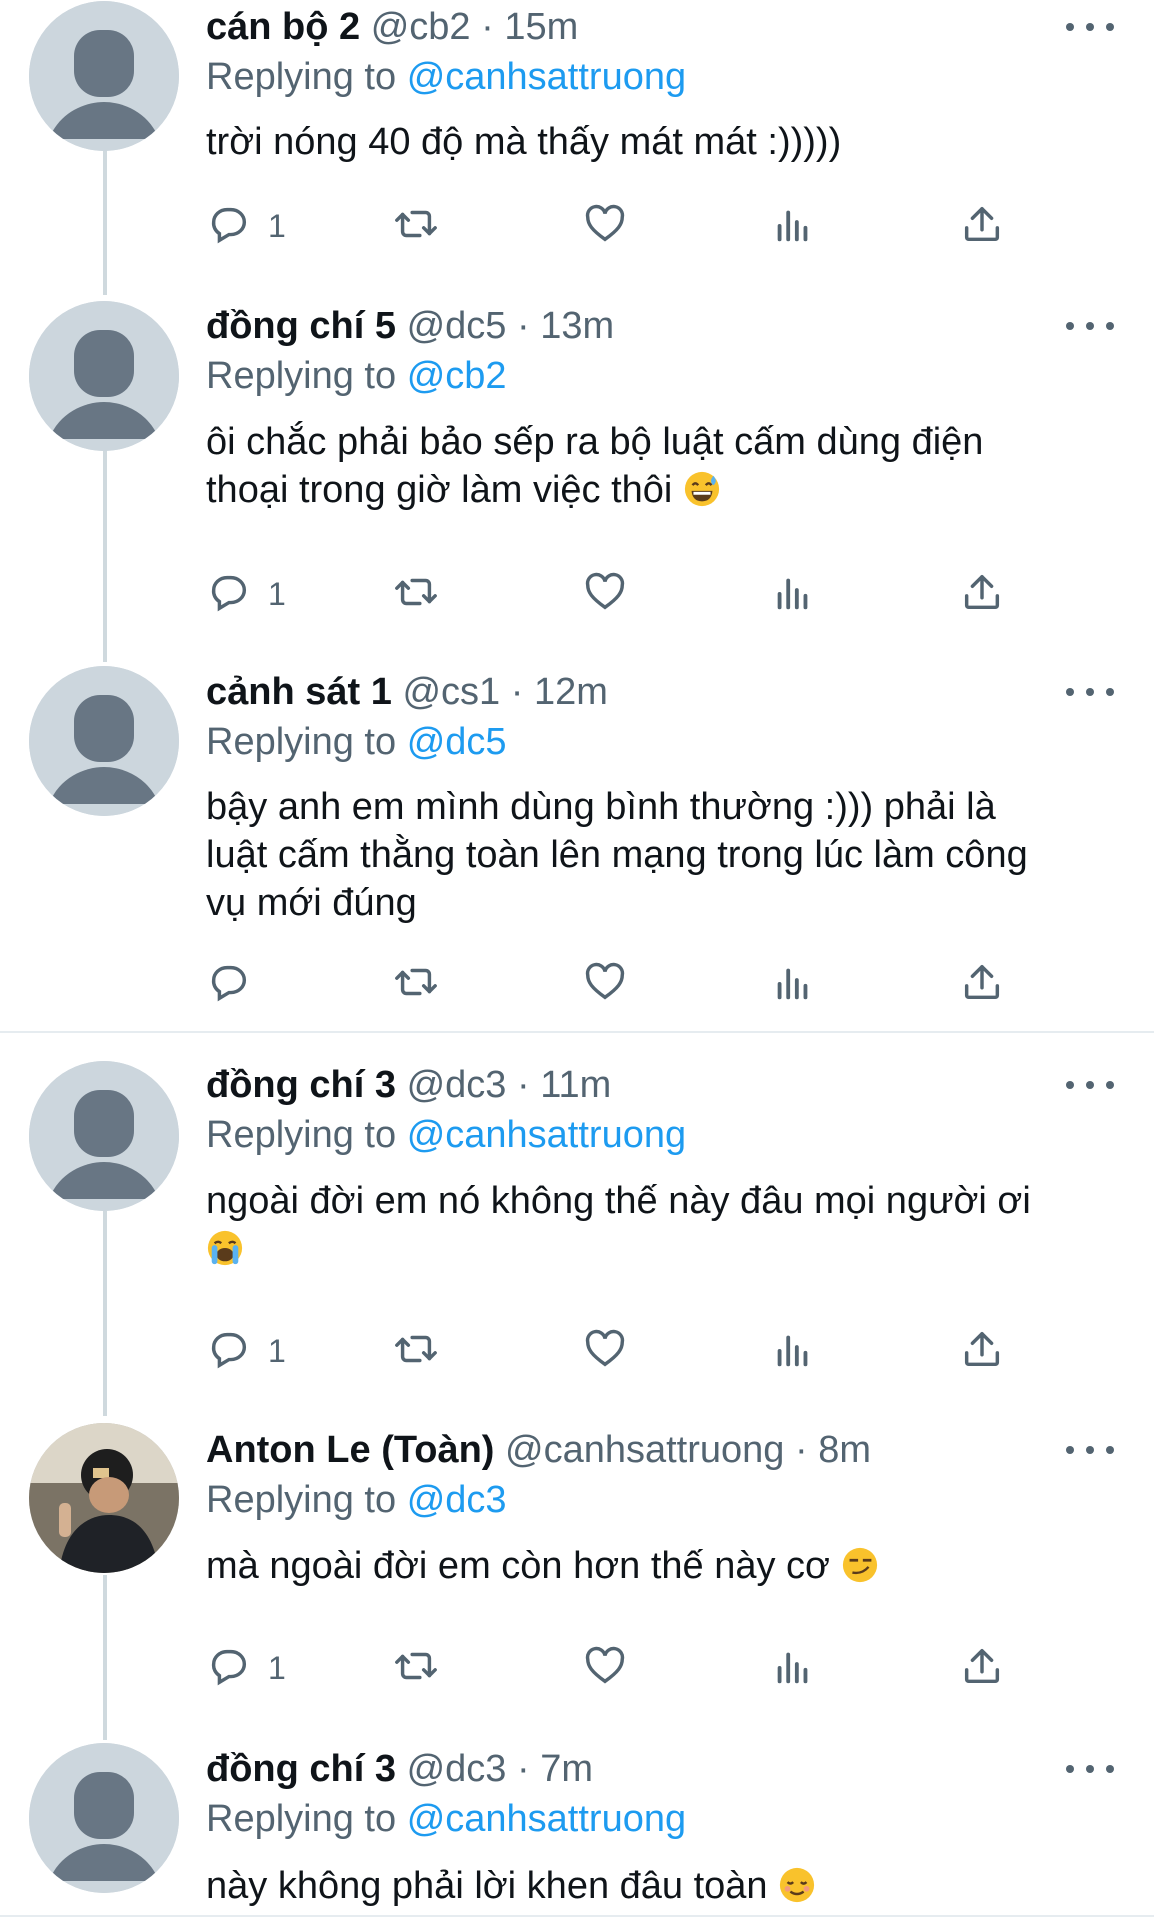 This screenshot has height=1920, width=1154. Describe the element at coordinates (225, 1248) in the screenshot. I see `crying-emoji` at that location.